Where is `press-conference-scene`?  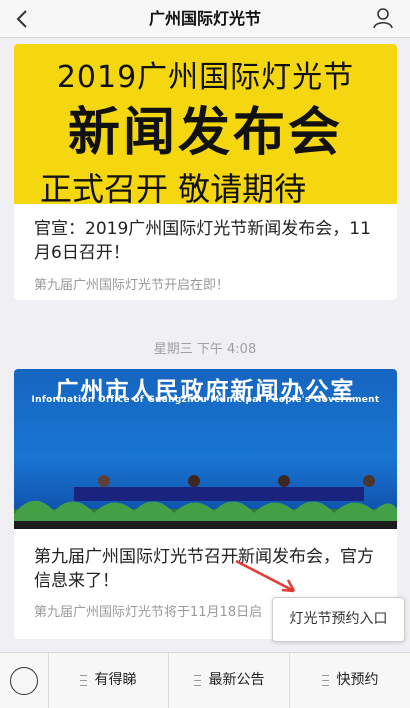 press-conference-scene is located at coordinates (205, 502).